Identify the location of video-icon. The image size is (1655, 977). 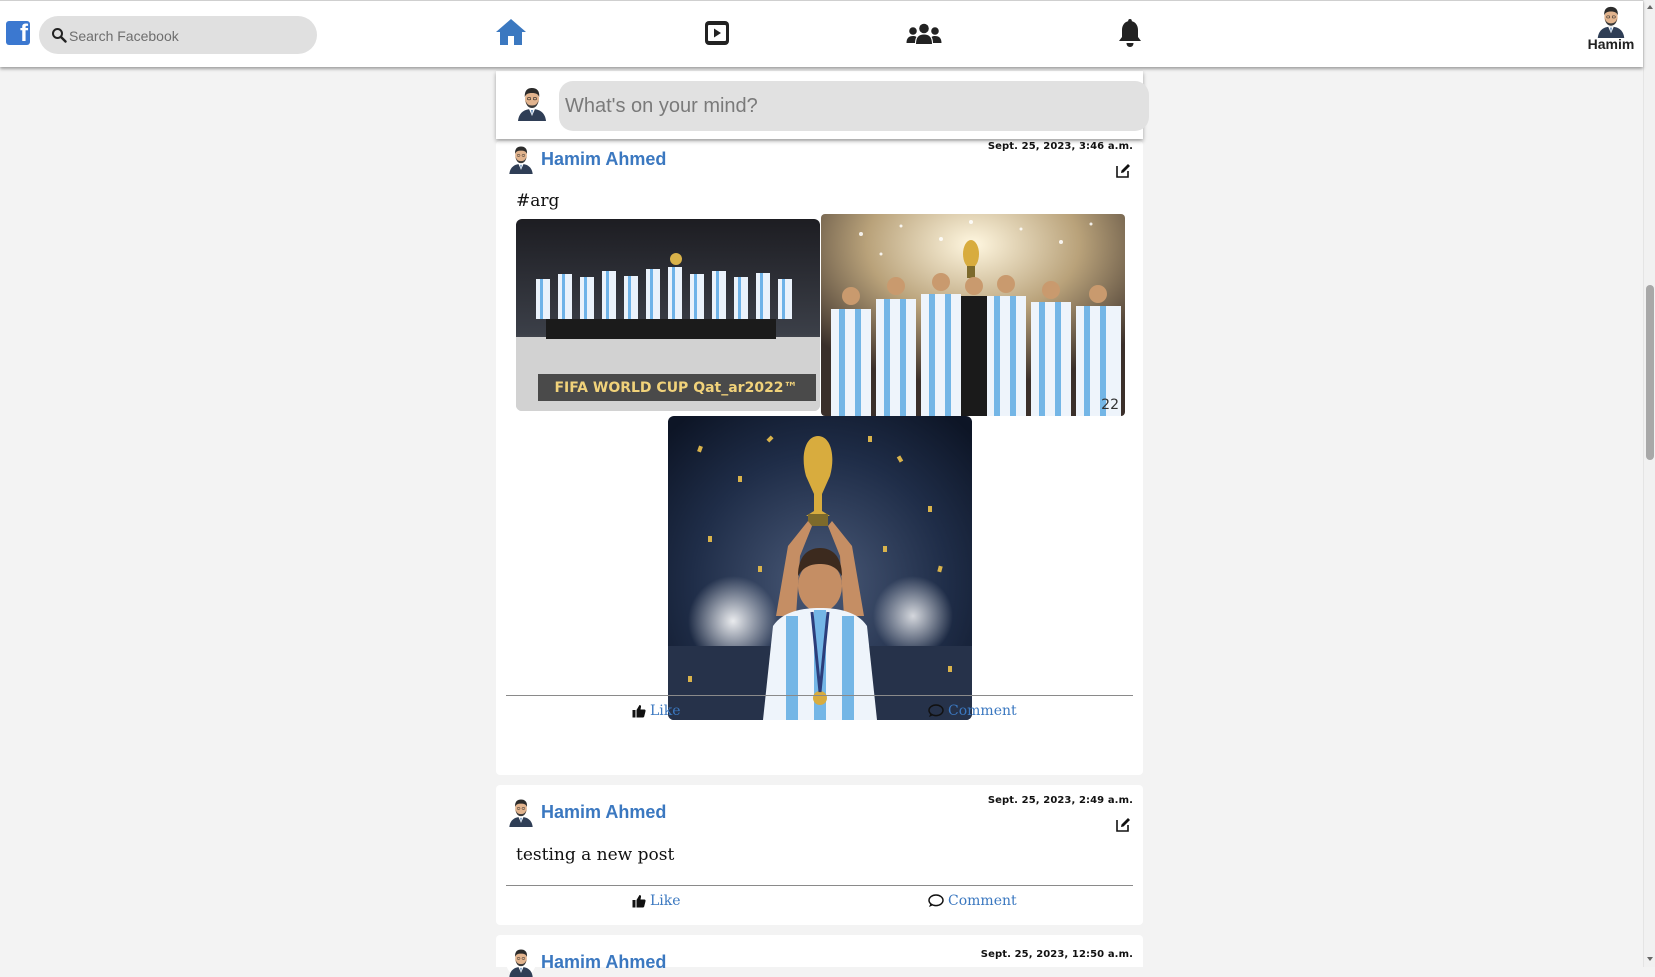
(717, 33).